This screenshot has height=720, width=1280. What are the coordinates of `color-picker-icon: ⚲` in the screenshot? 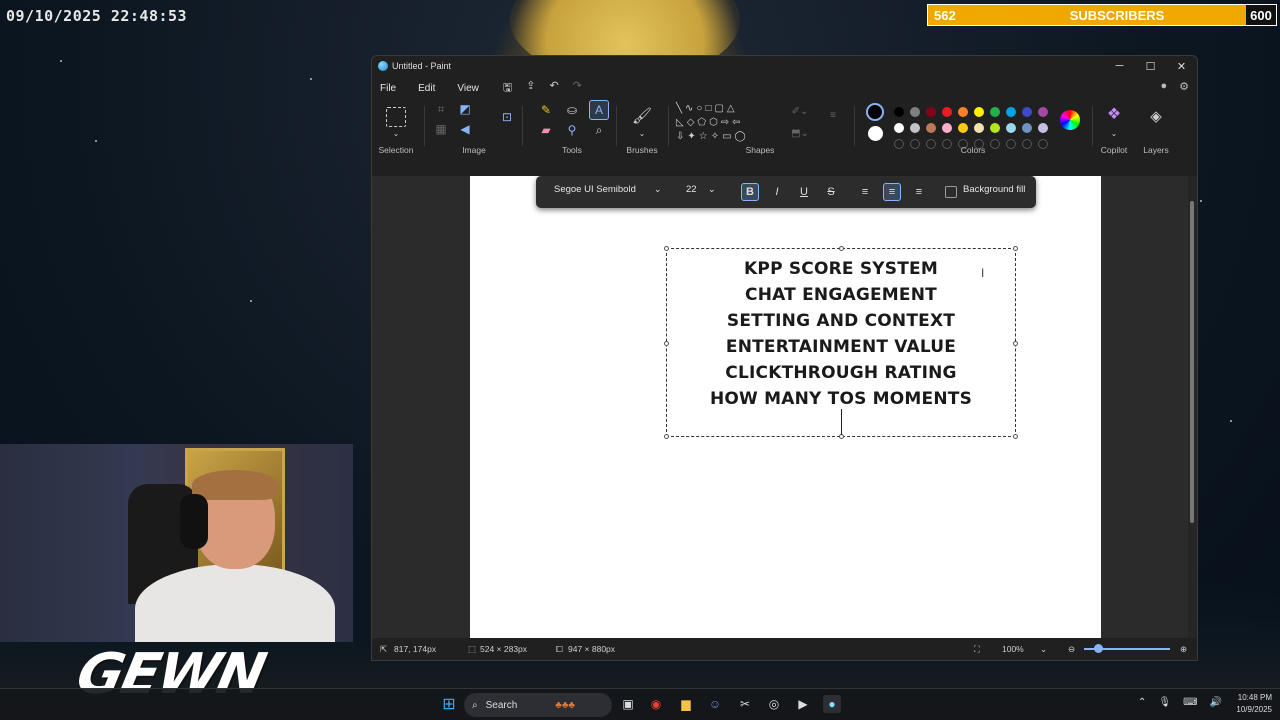 It's located at (572, 130).